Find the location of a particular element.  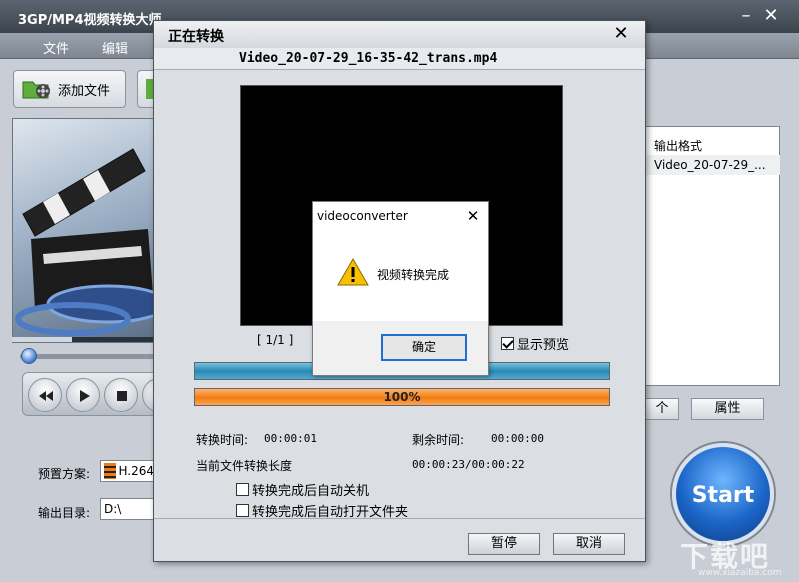

ok-button: 确定 is located at coordinates (424, 347).